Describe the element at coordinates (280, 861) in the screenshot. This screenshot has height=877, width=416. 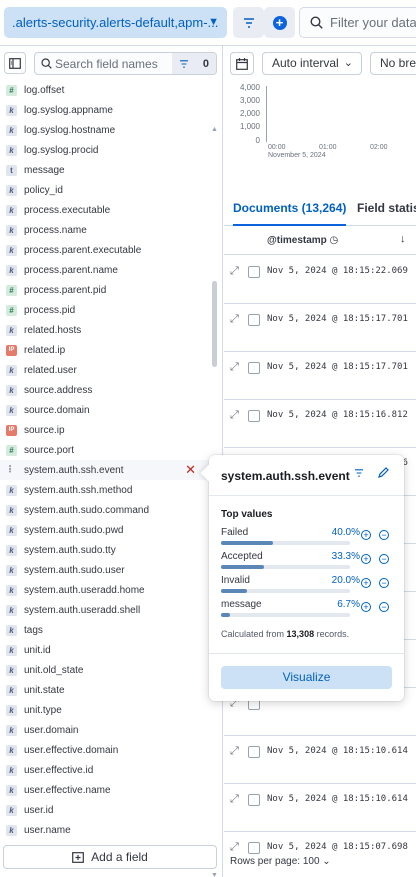
I see `rows-per-page-select: Rows per page: 100 ⌄` at that location.